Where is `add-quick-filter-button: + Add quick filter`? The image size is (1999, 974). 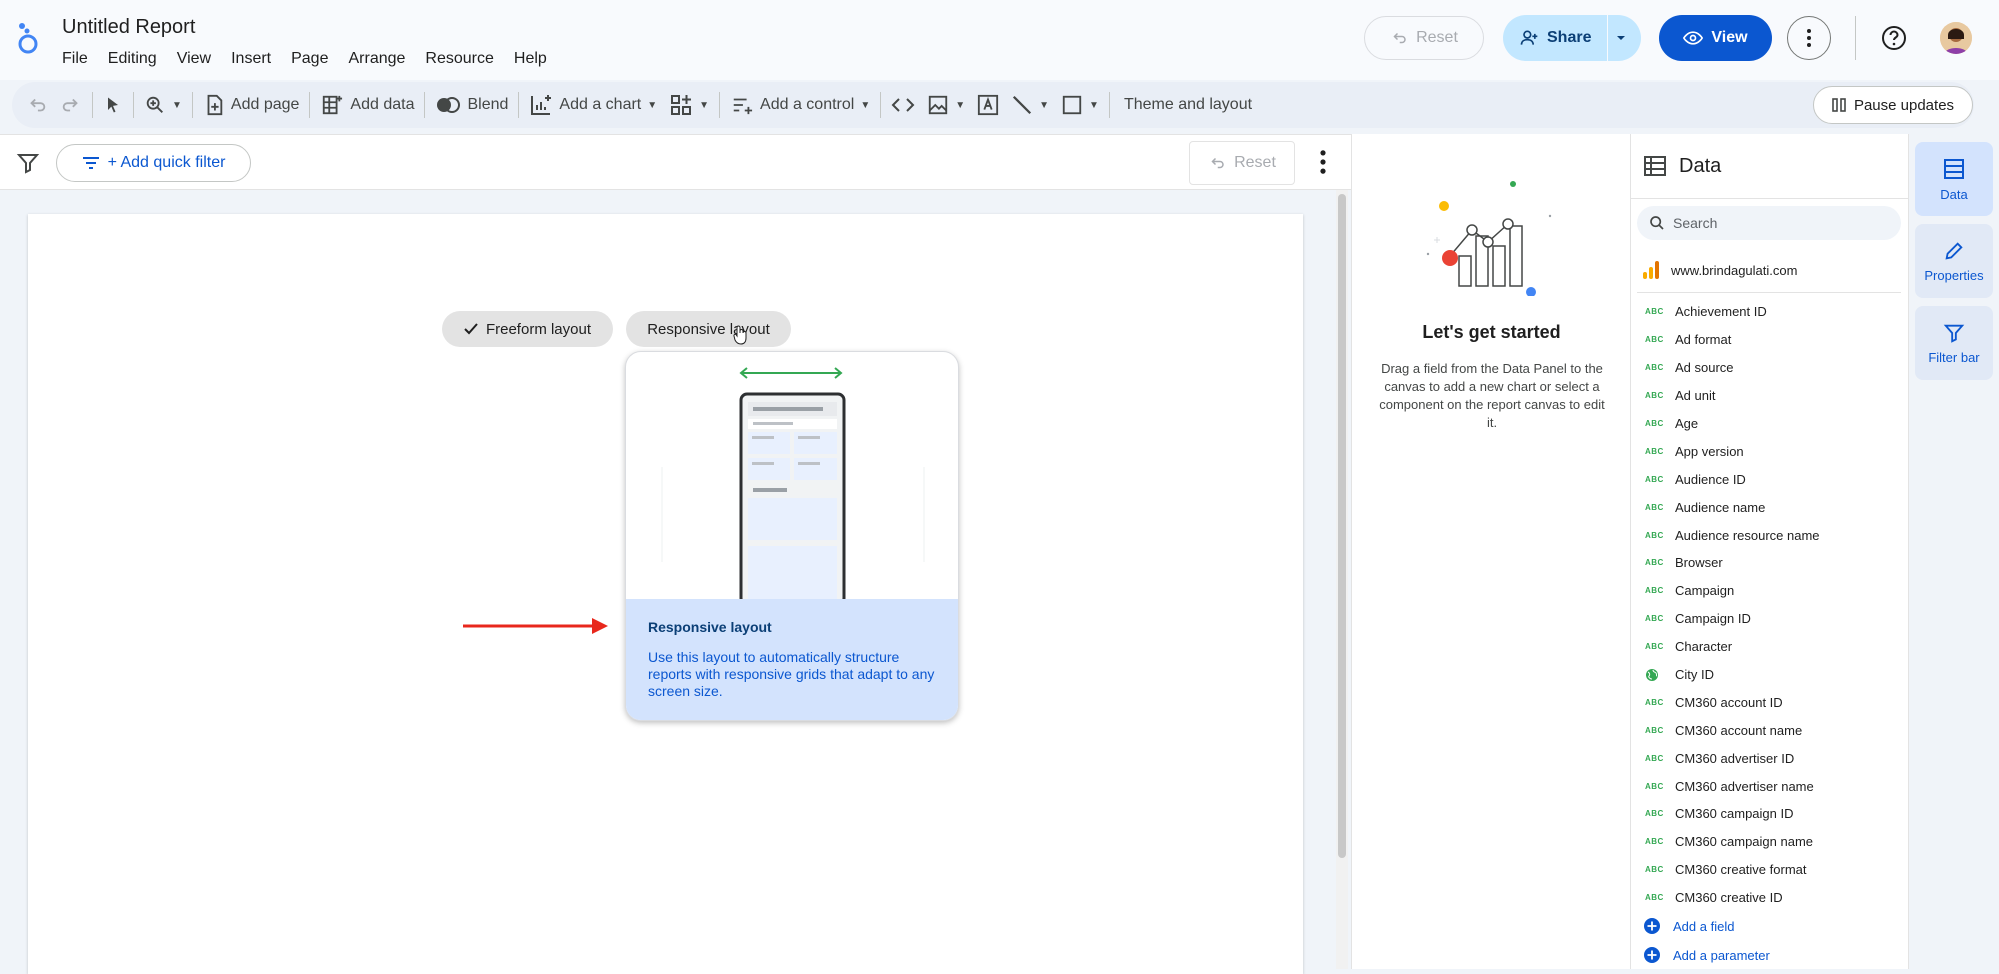 add-quick-filter-button: + Add quick filter is located at coordinates (153, 163).